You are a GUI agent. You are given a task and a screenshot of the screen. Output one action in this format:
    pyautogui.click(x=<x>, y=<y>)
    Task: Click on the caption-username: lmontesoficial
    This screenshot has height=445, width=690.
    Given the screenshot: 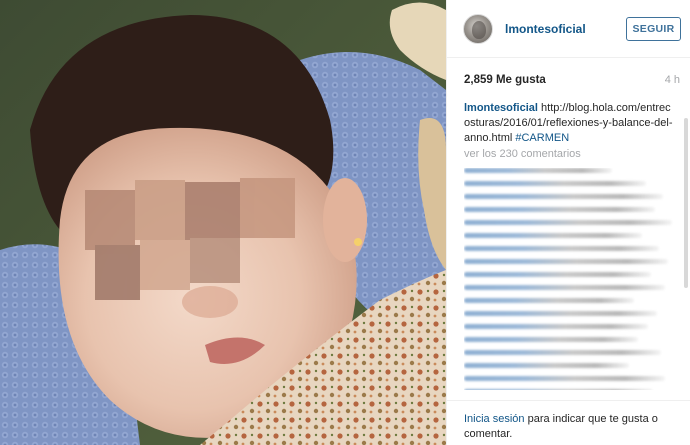 What is the action you would take?
    pyautogui.click(x=501, y=108)
    